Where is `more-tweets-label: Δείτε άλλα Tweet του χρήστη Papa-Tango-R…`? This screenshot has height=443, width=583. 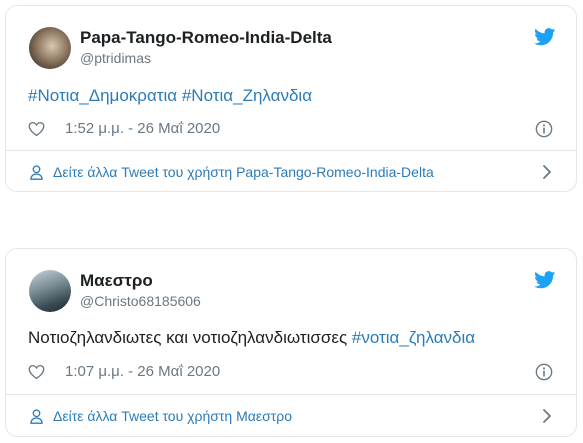
more-tweets-label: Δείτε άλλα Tweet του χρήστη Papa-Tango-R… is located at coordinates (243, 172).